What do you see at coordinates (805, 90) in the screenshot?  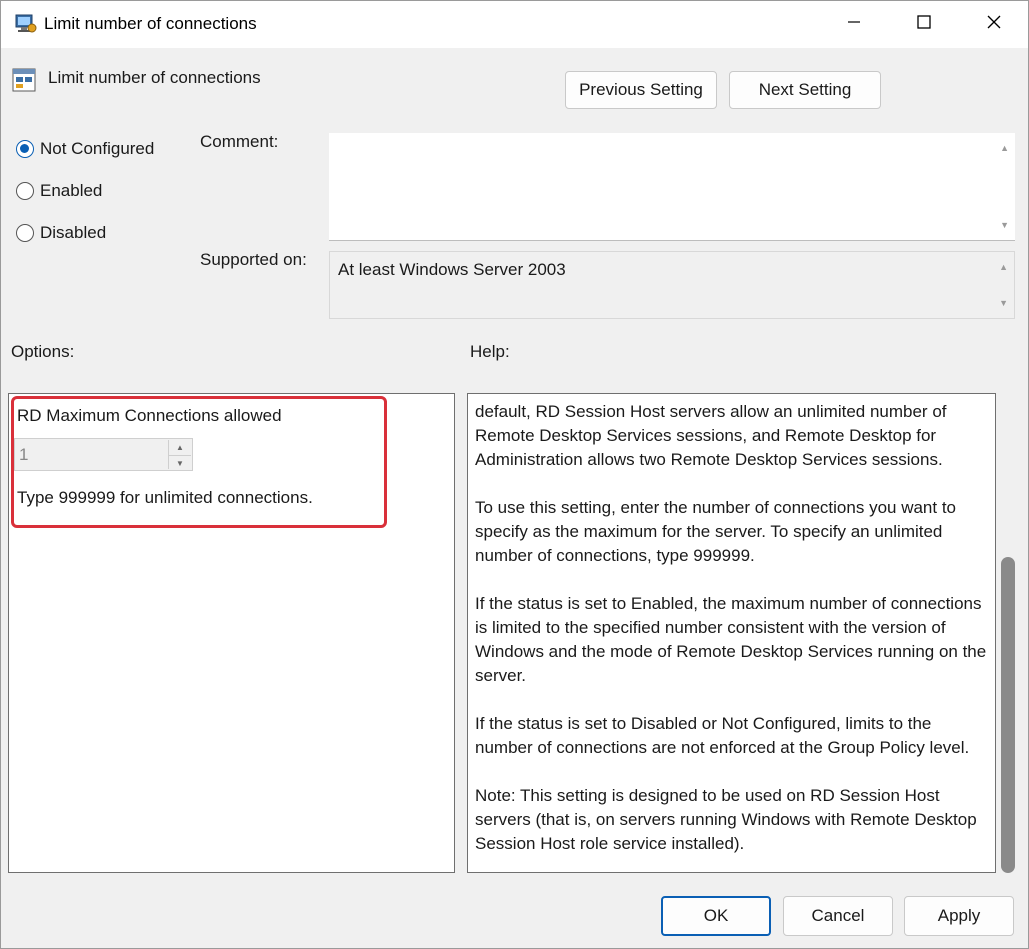 I see `next-setting-button: Next Setting` at bounding box center [805, 90].